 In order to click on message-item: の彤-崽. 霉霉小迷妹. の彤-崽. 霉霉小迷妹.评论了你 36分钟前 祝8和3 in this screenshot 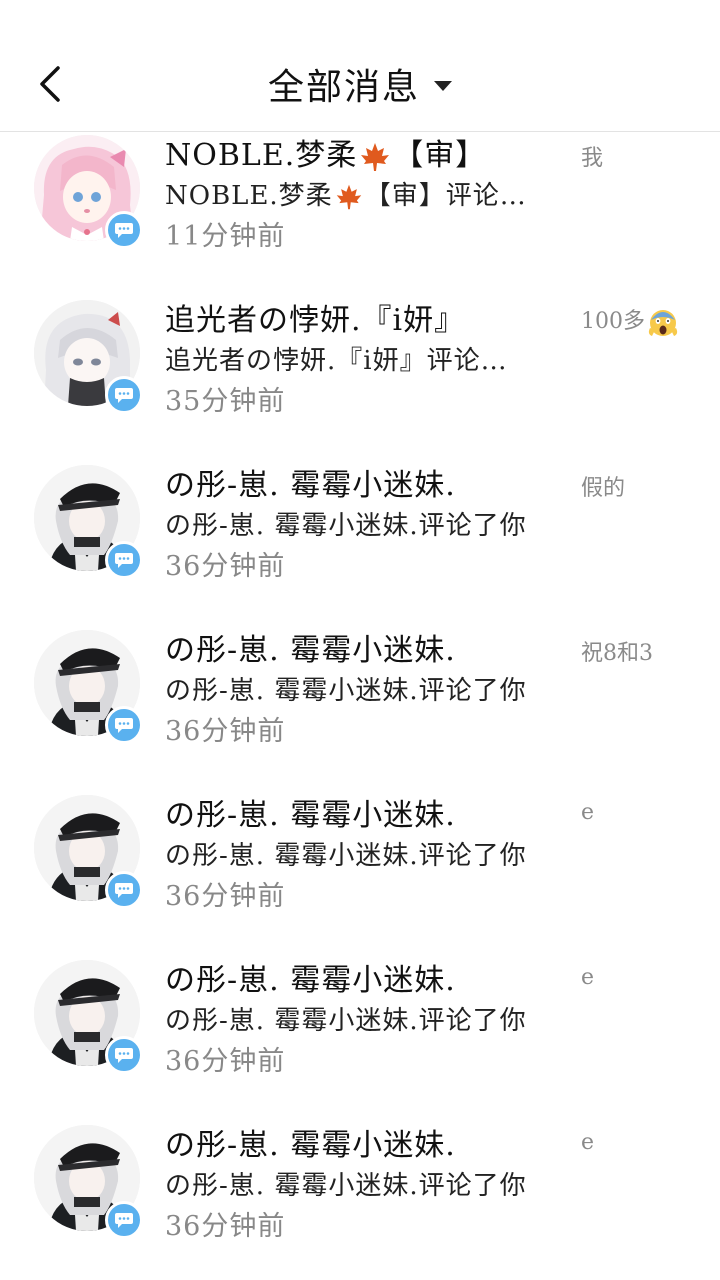, I will do `click(360, 697)`.